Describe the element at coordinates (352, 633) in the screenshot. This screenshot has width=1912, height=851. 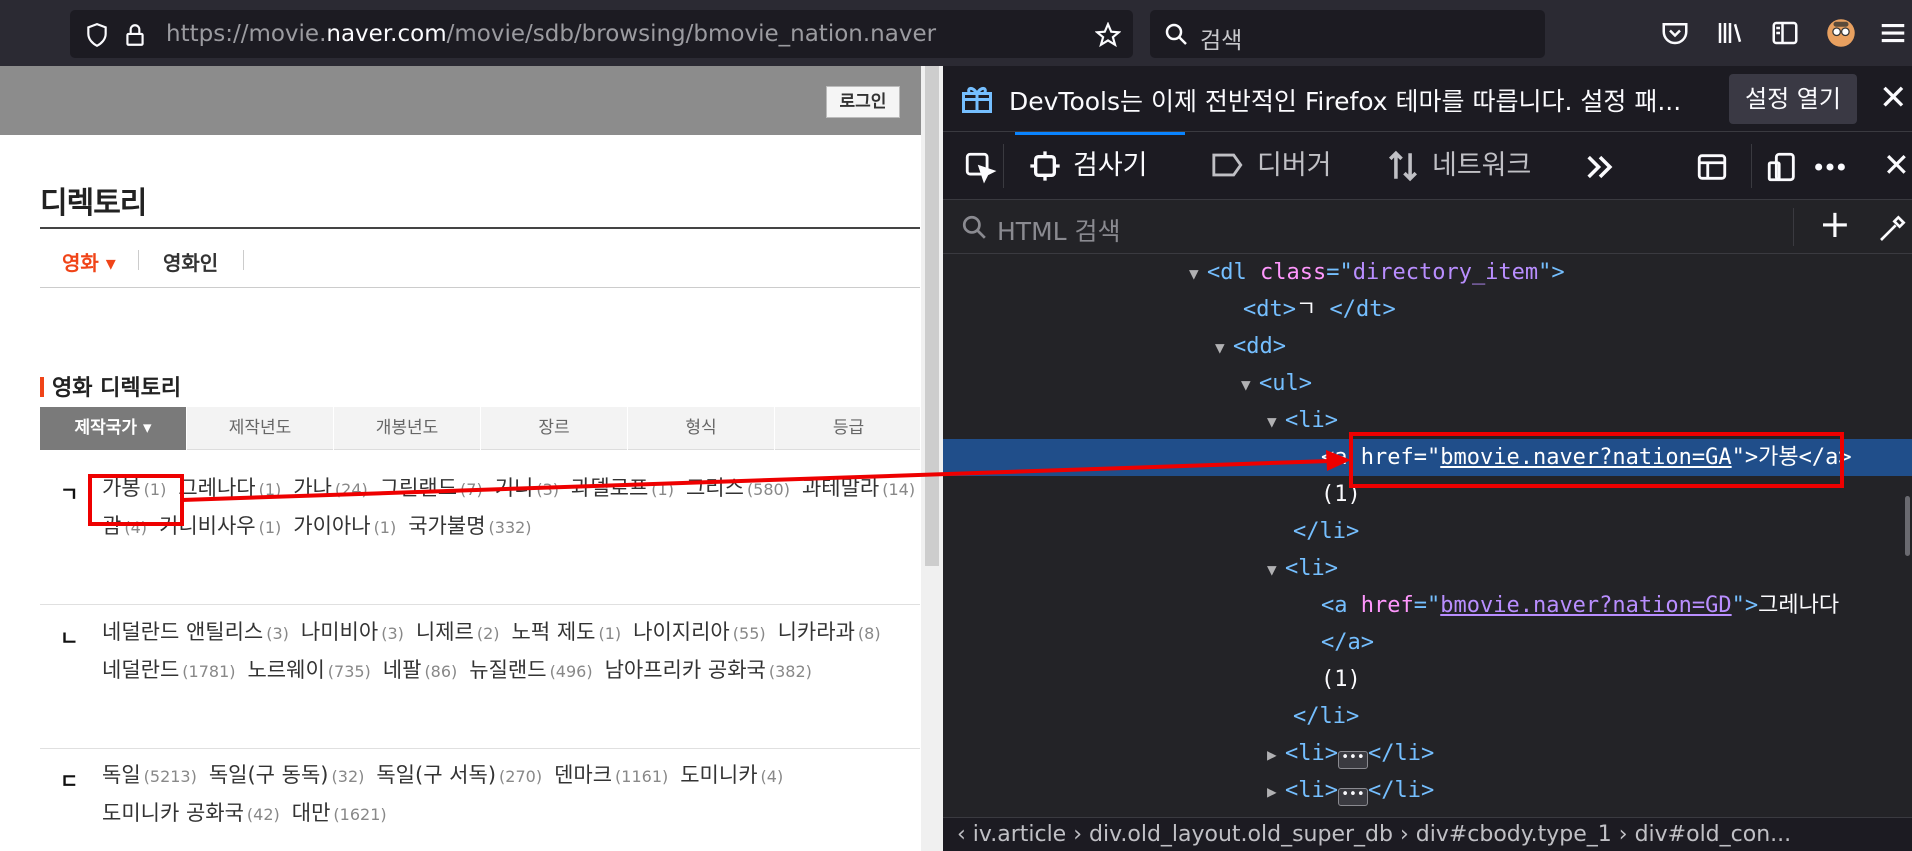
I see `nation-link: 나미비아 (3)` at that location.